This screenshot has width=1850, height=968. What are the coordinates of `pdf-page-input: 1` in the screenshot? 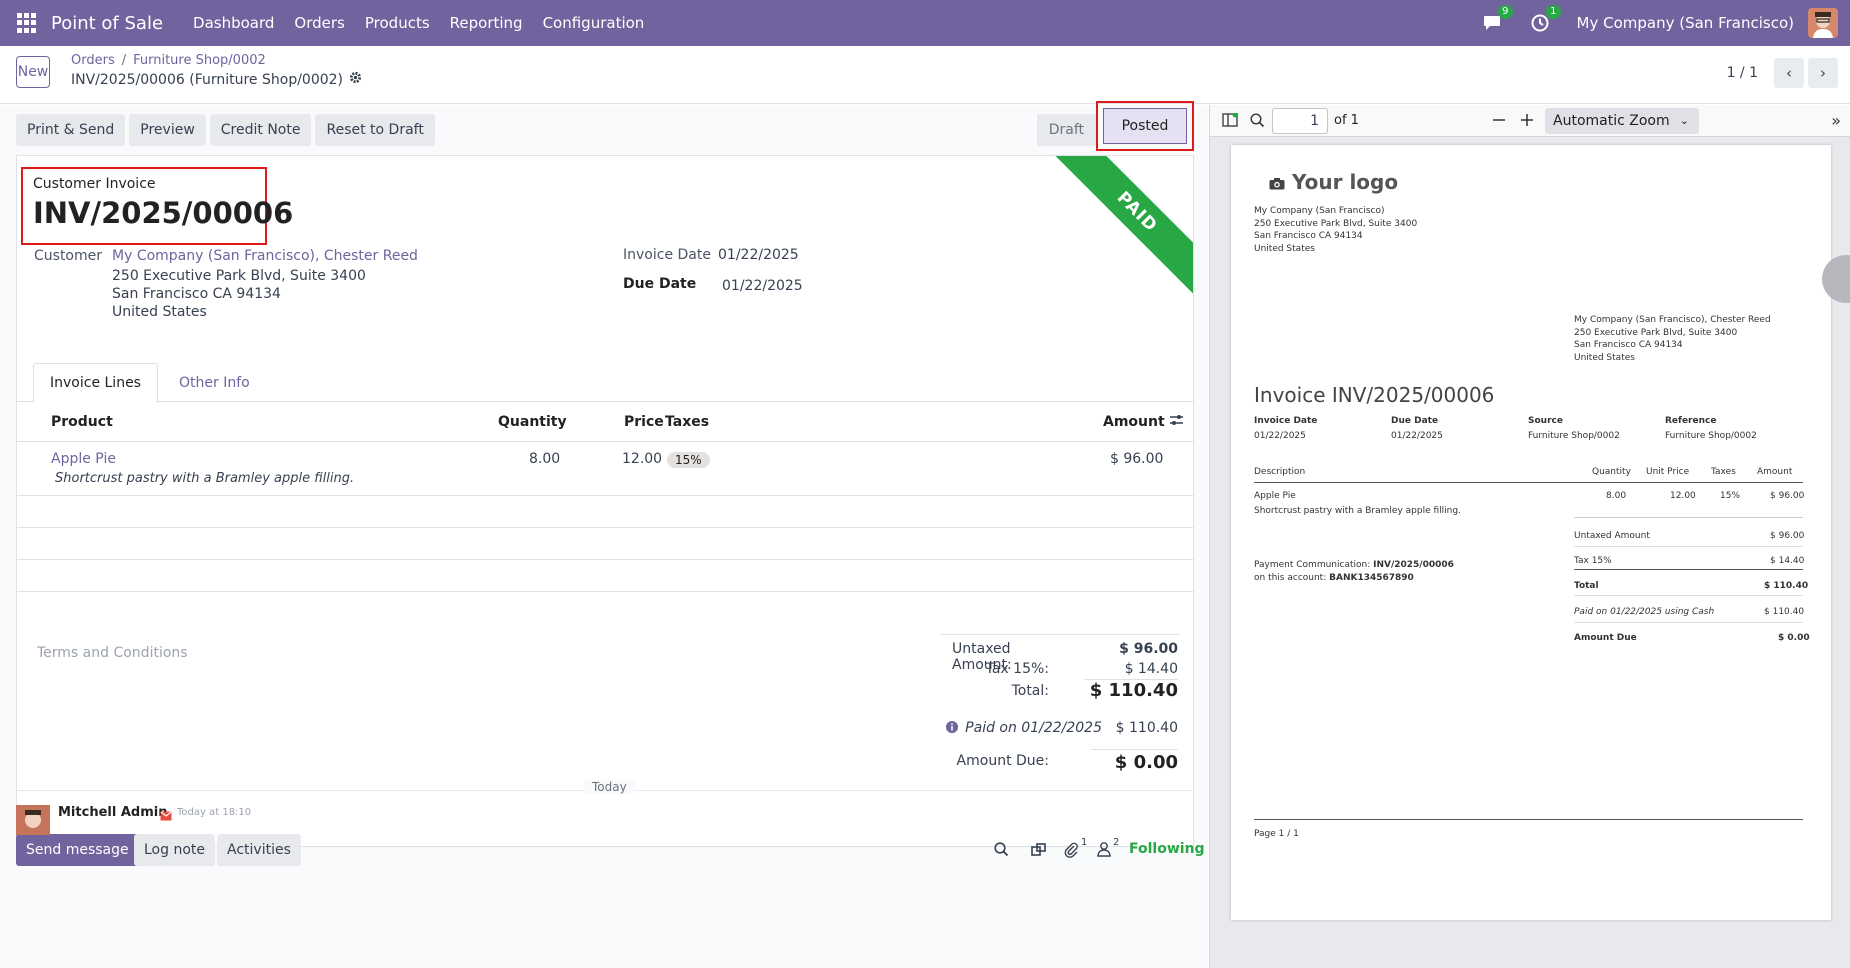 It's located at (1300, 121).